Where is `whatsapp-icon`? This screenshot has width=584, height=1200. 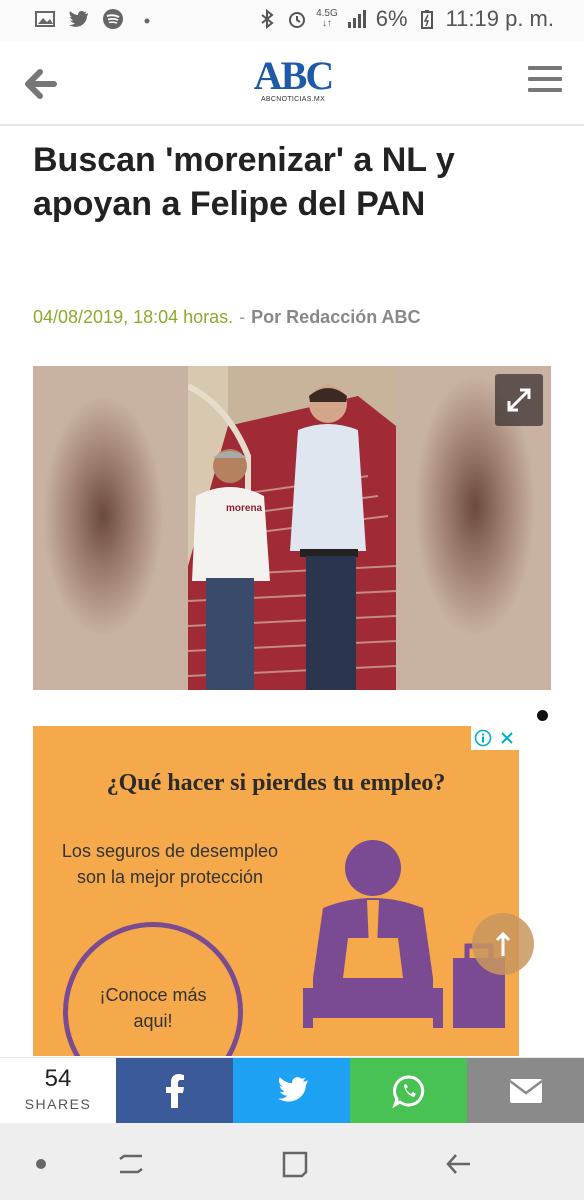
whatsapp-icon is located at coordinates (407, 1091).